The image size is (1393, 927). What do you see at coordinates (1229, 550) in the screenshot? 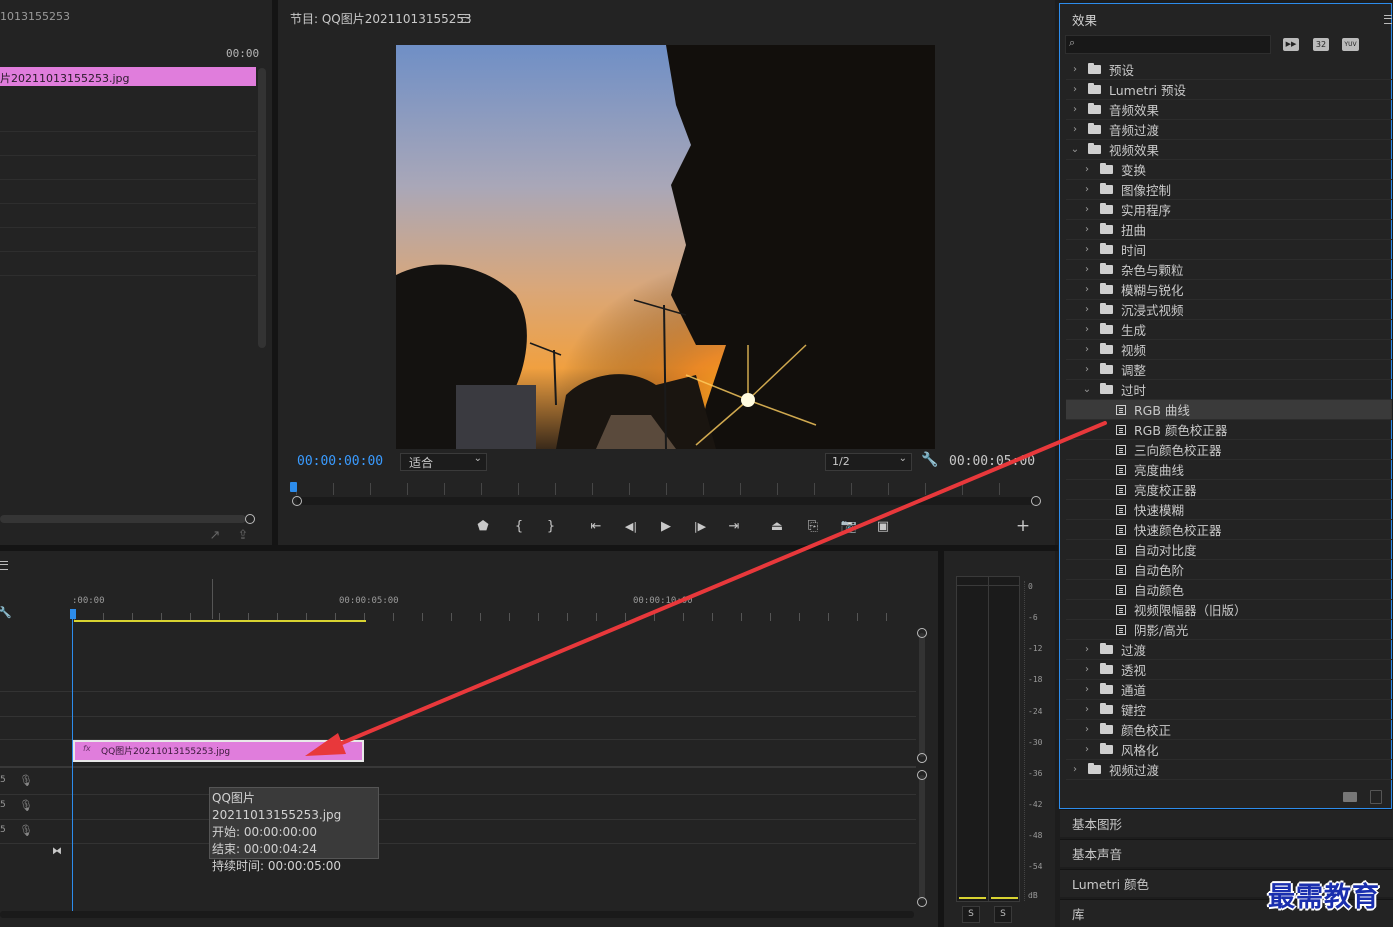
I see `effect-item: 自动对比度` at bounding box center [1229, 550].